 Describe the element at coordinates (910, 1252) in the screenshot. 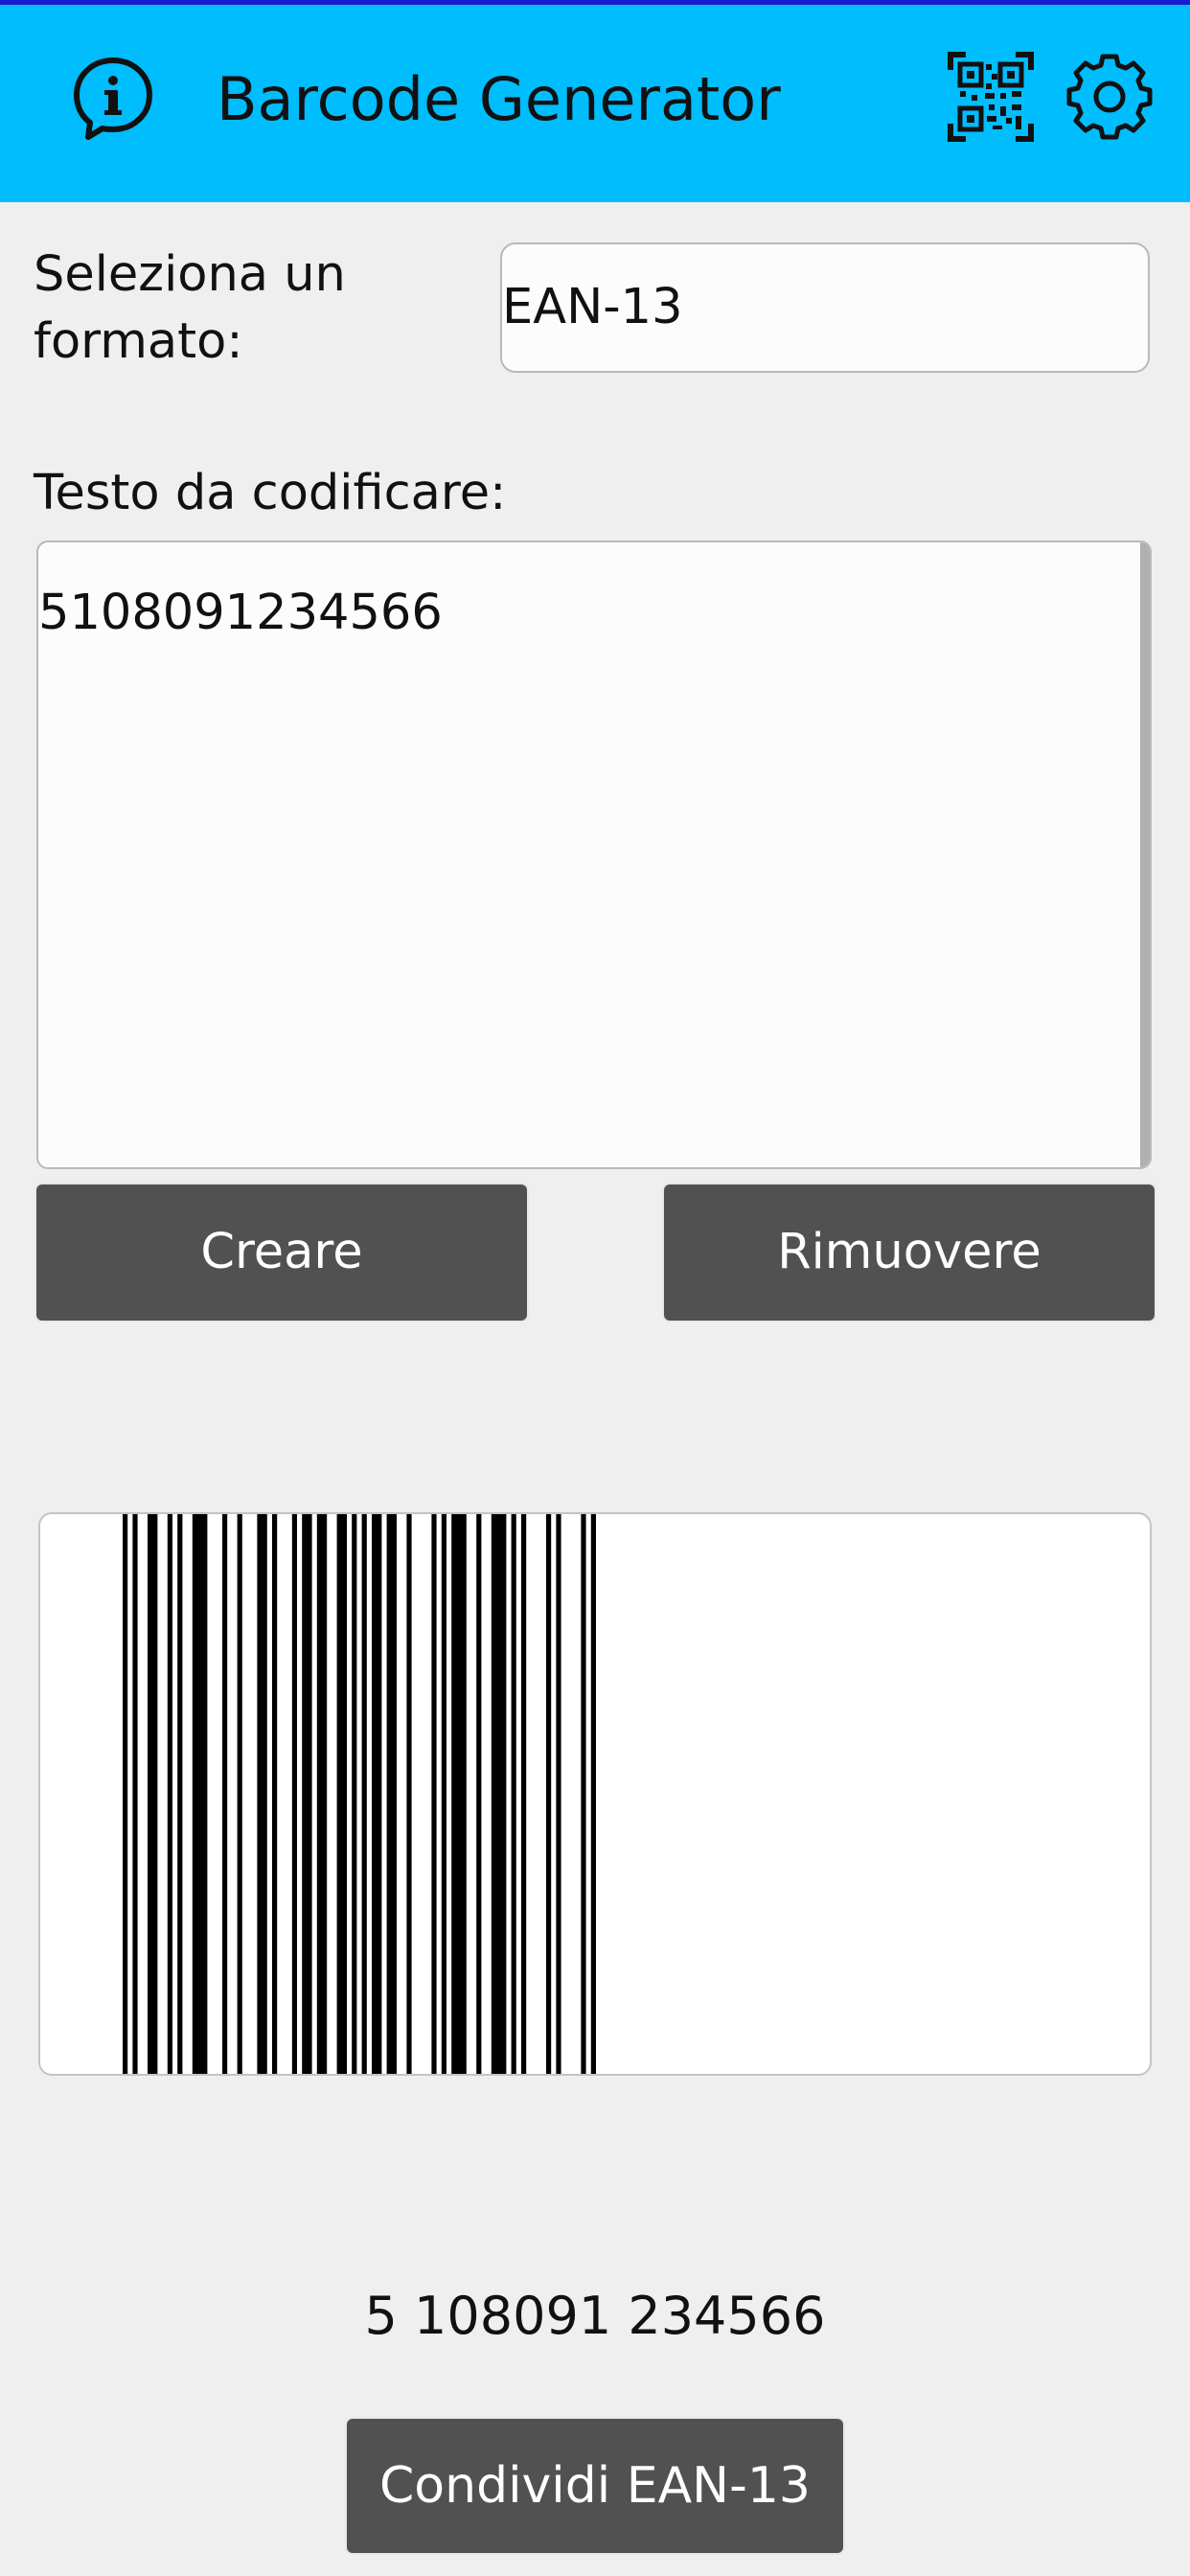

I see `remove-button: Rimuovere` at that location.